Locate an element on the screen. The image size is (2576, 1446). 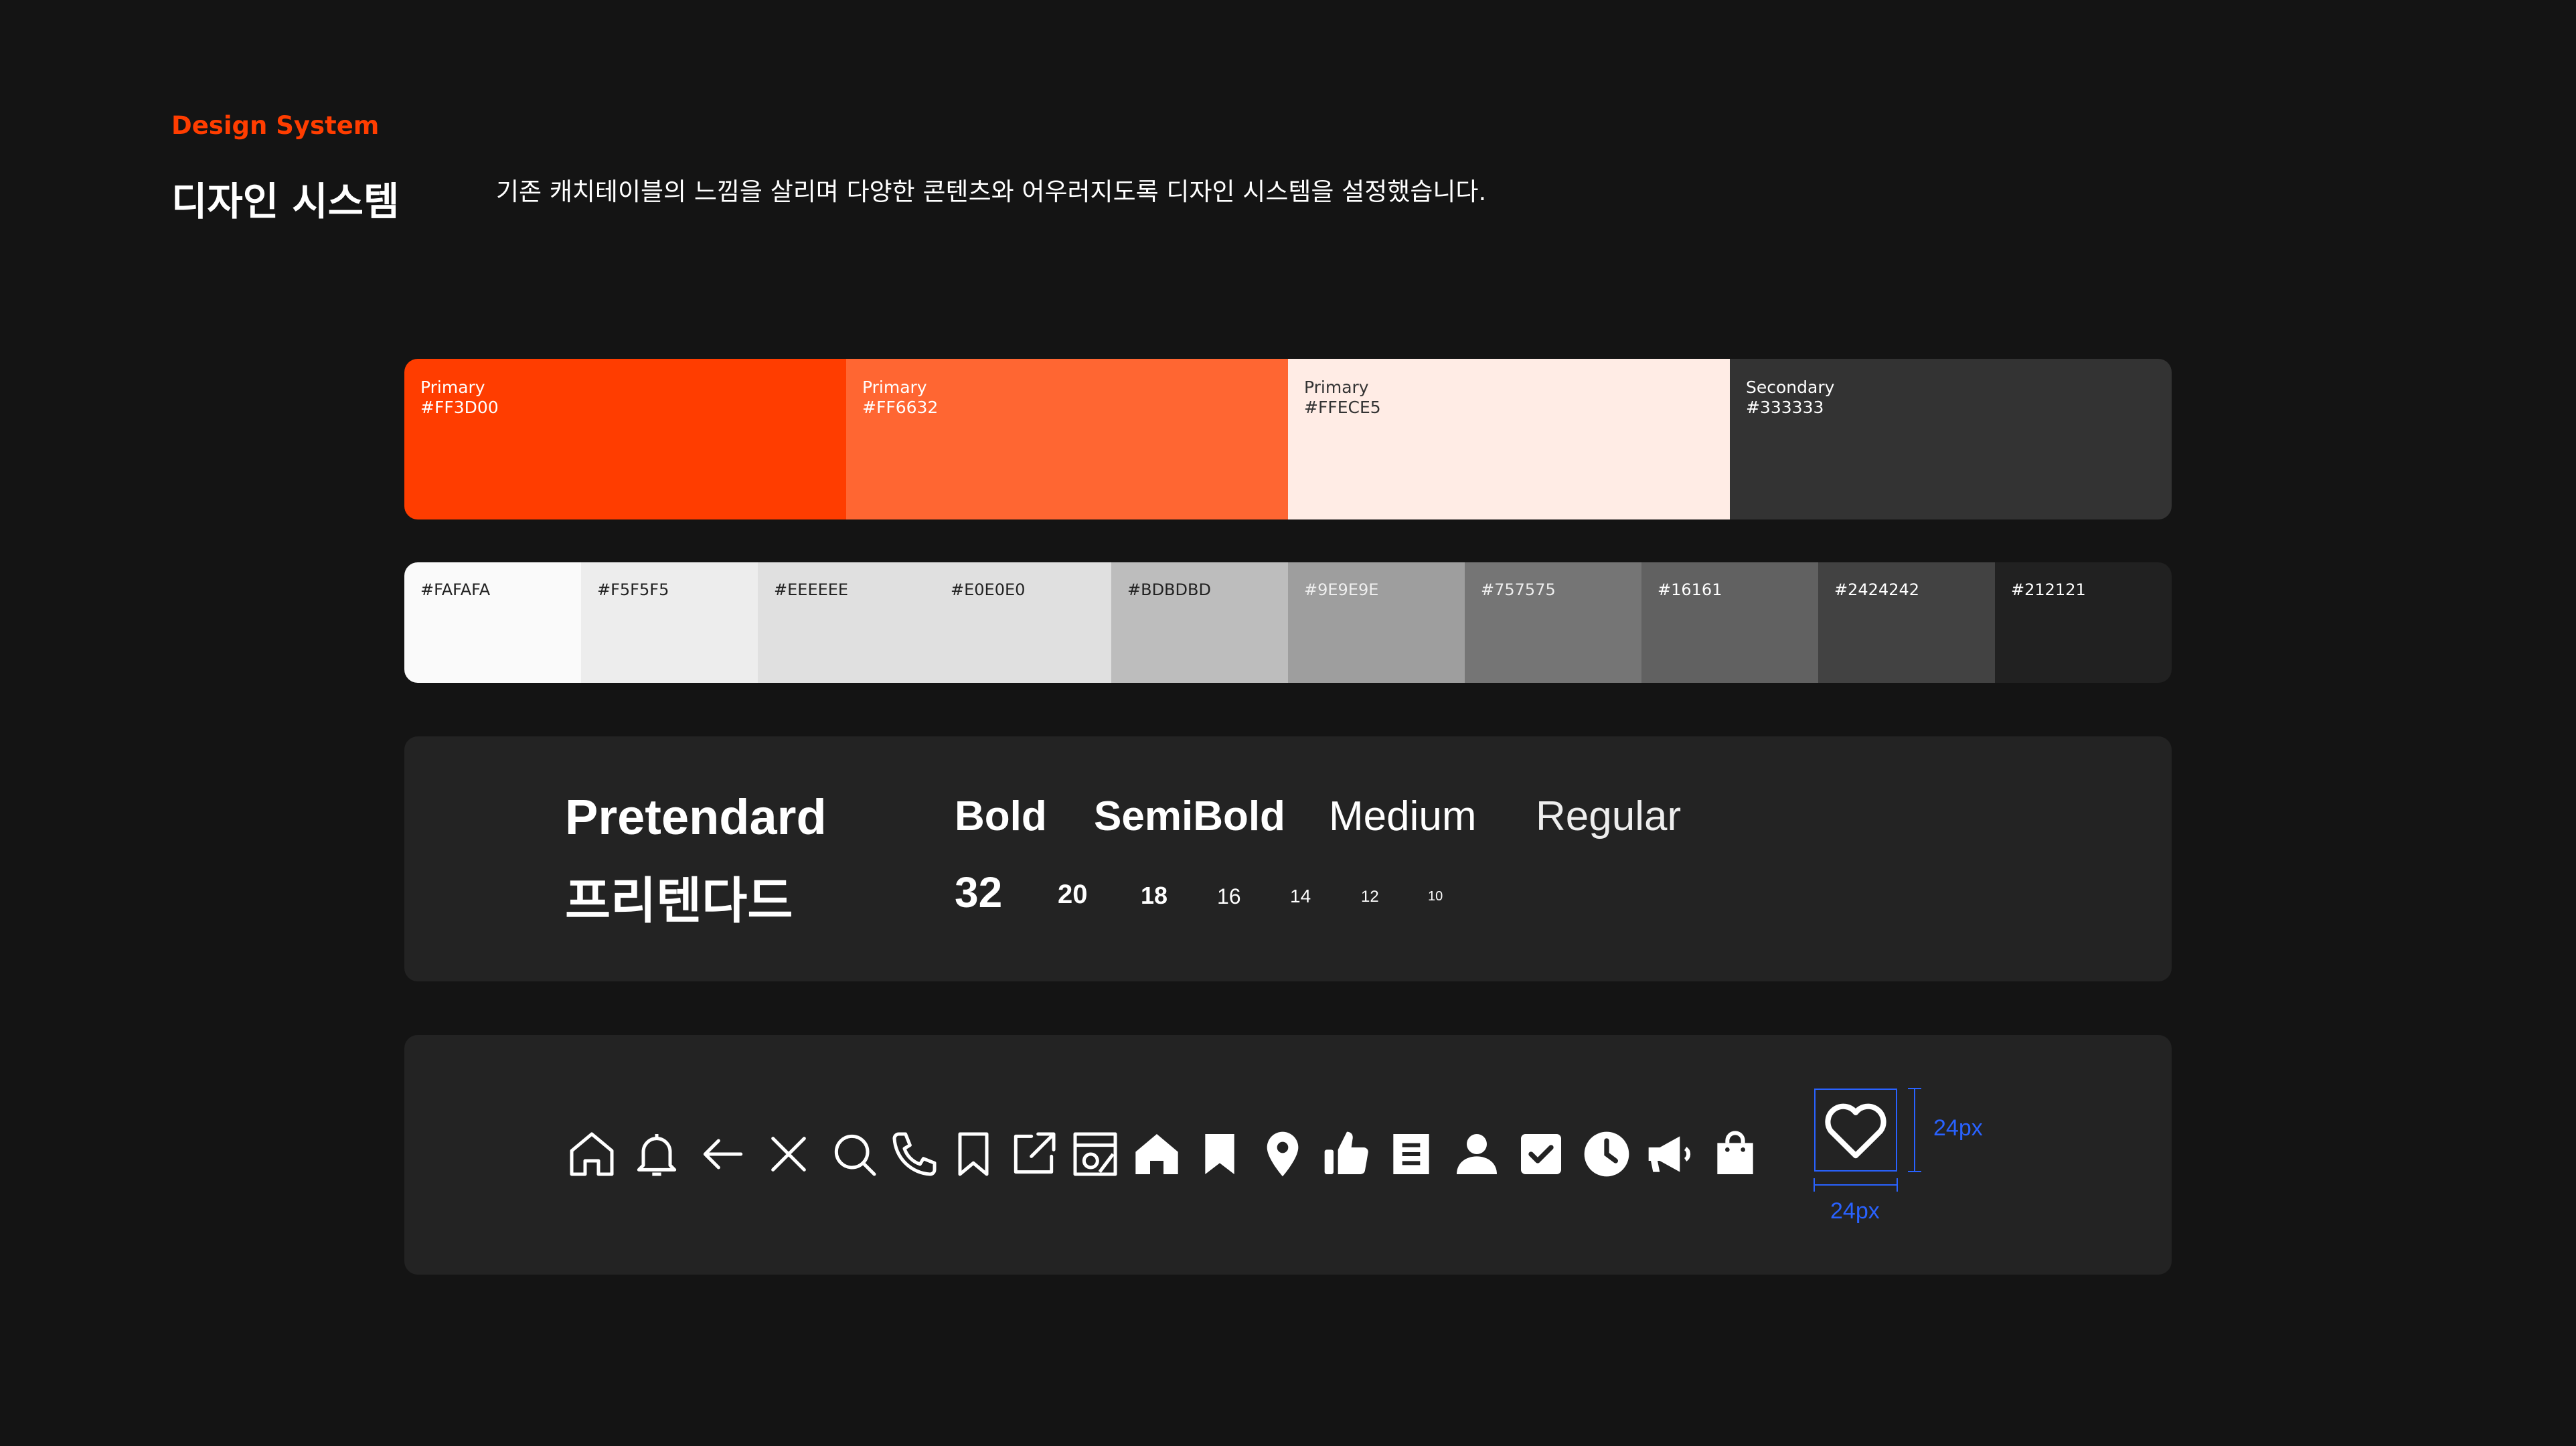
document-icon is located at coordinates (1411, 1154).